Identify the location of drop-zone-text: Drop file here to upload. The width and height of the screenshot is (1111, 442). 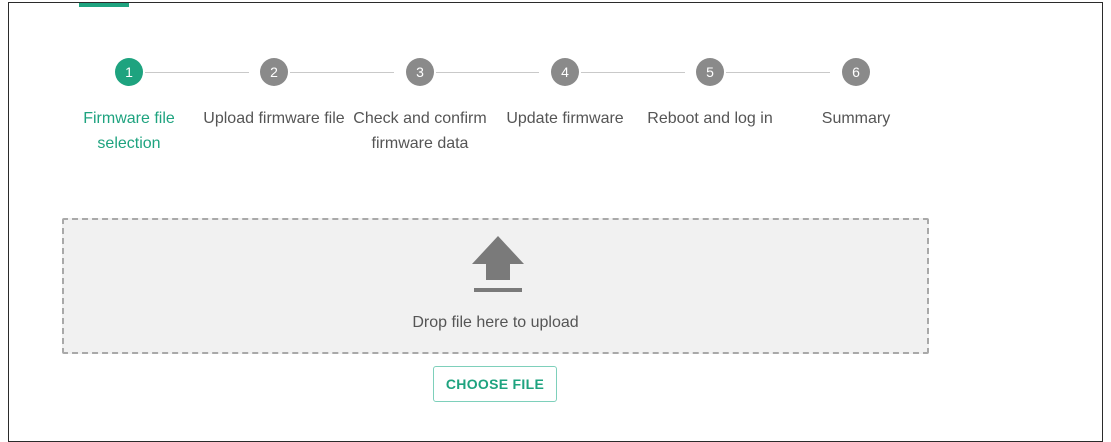
(495, 322).